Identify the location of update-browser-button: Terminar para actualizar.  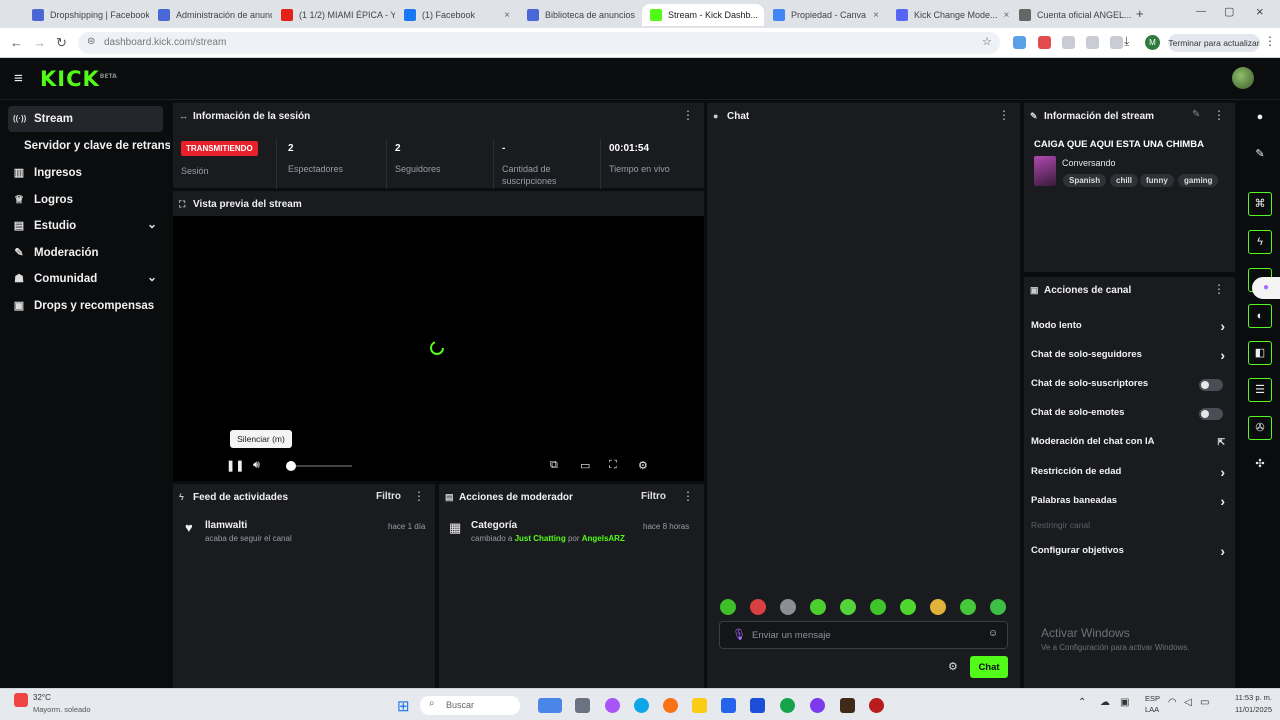
(1214, 43).